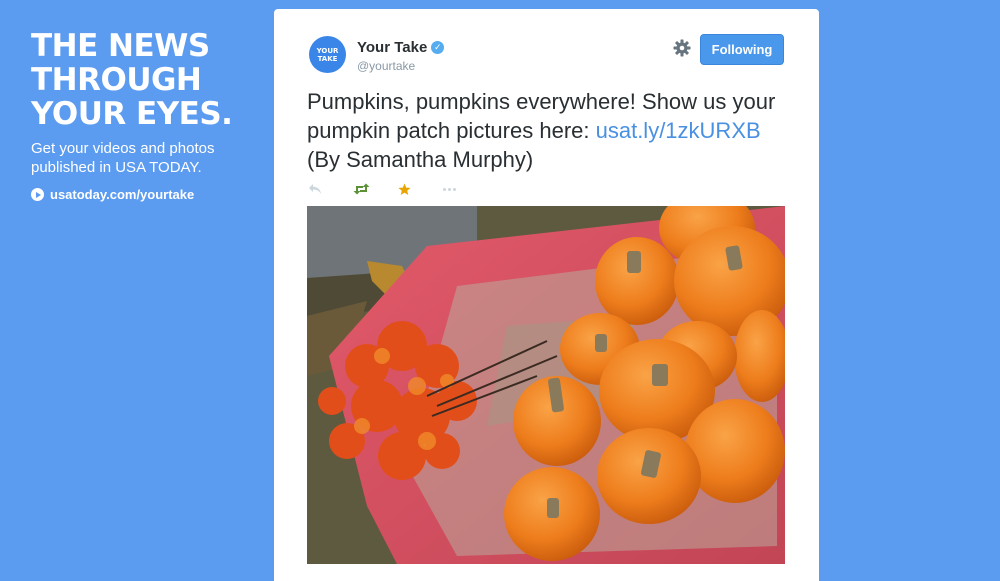 The width and height of the screenshot is (1000, 581). Describe the element at coordinates (327, 54) in the screenshot. I see `avatar: YOUR TAKE` at that location.